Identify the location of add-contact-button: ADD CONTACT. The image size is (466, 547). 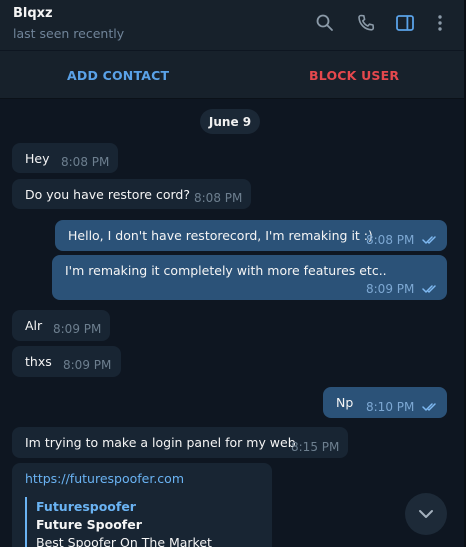
(118, 75).